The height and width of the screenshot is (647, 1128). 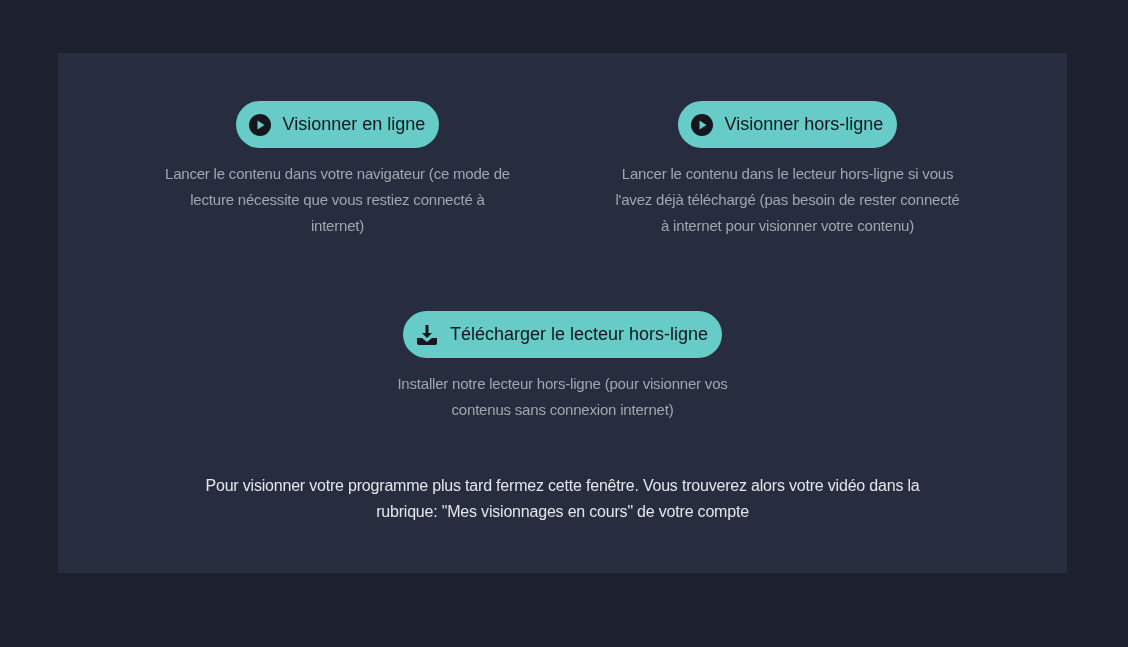 I want to click on download-icon, so click(x=426, y=334).